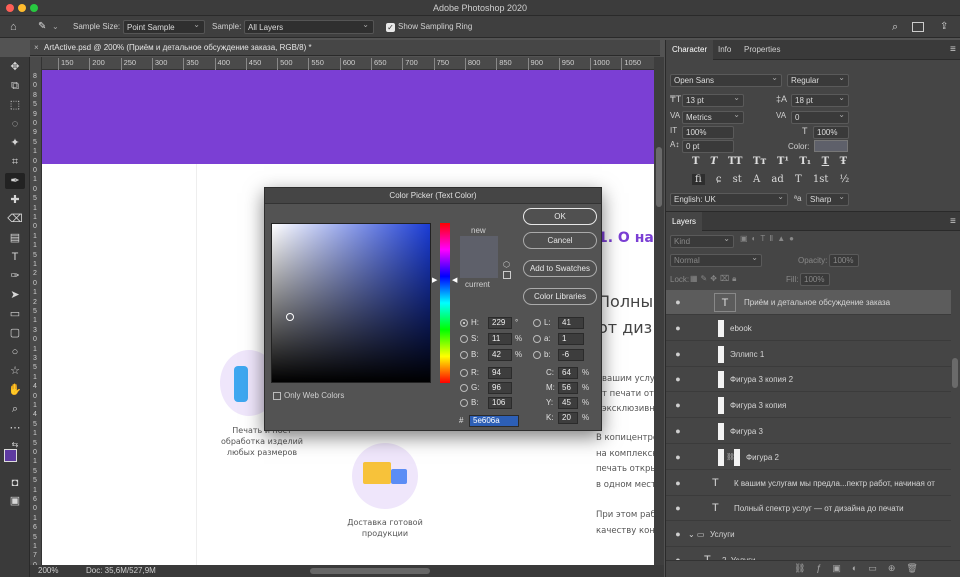 The image size is (960, 577). Describe the element at coordinates (713, 99) in the screenshot. I see `font-size-field: 13 pt` at that location.